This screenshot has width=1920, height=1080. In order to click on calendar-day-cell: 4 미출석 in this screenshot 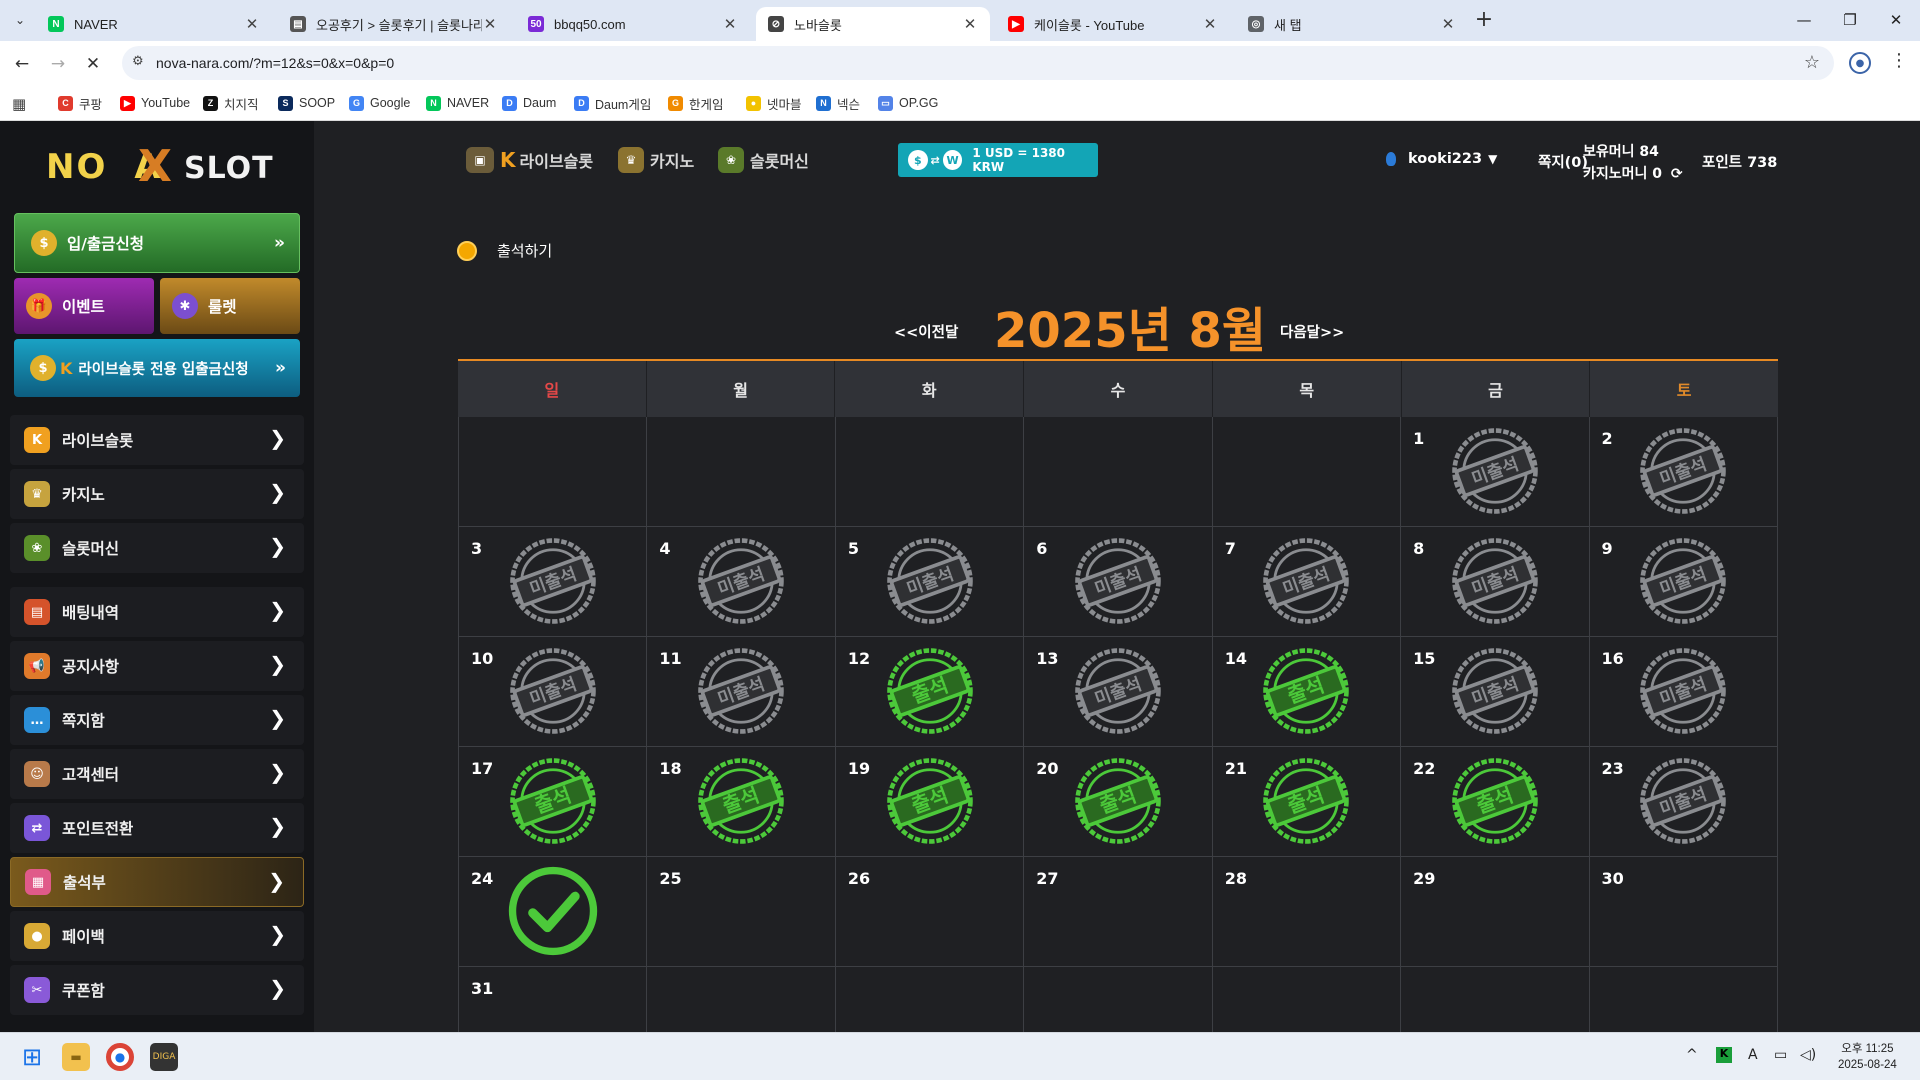, I will do `click(741, 582)`.